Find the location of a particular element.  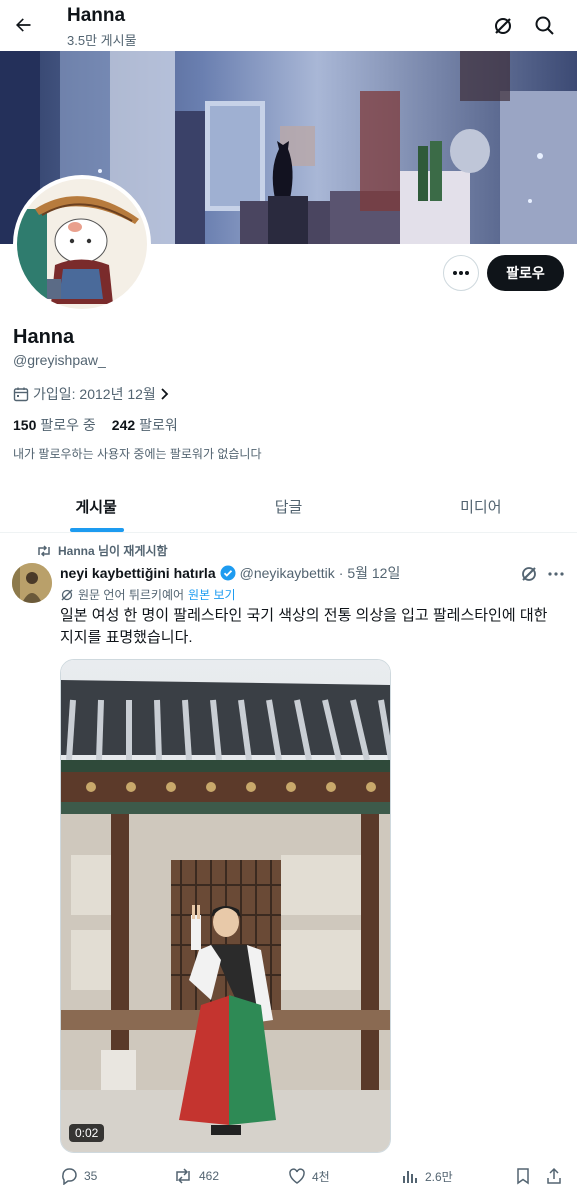

verified-badge-icon is located at coordinates (228, 573).